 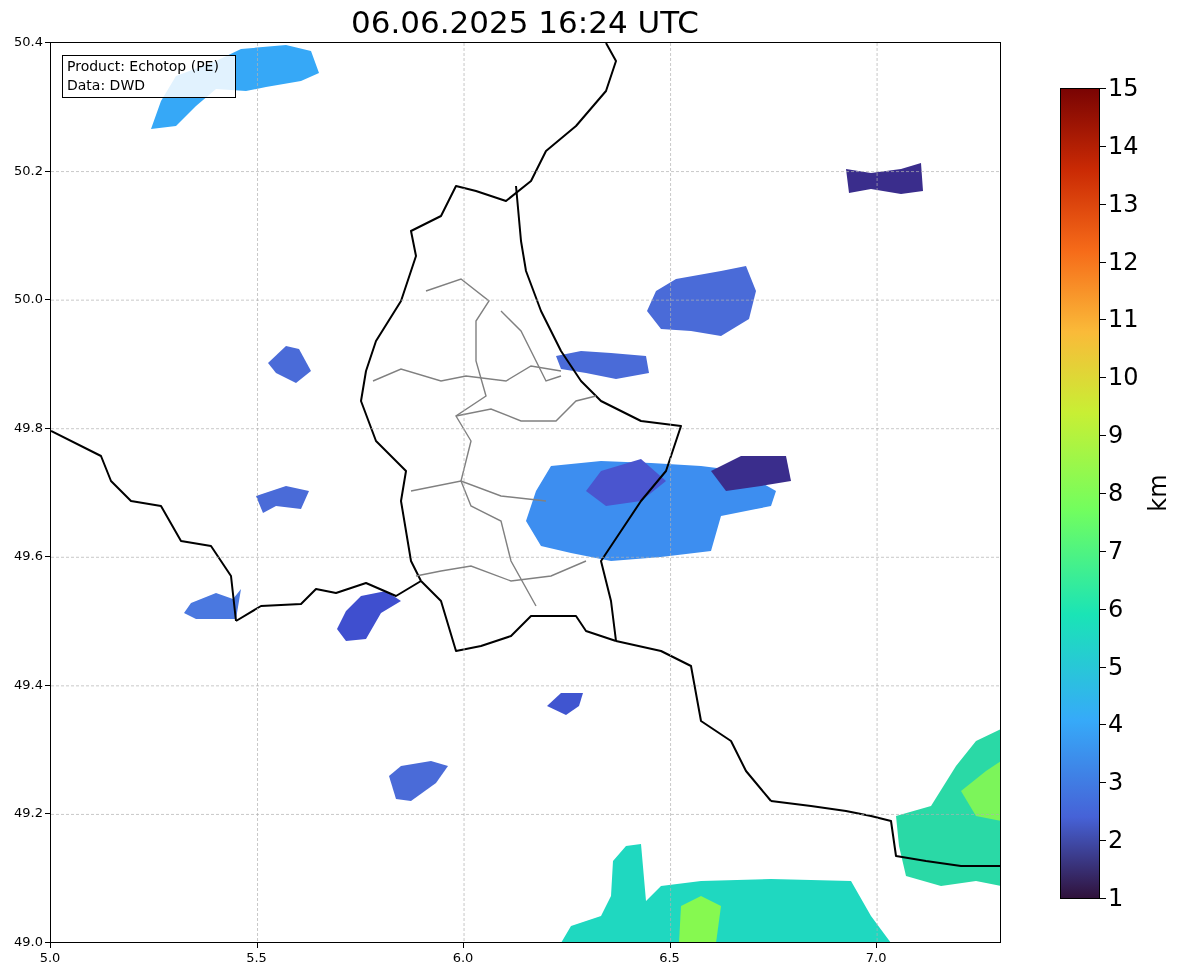 What do you see at coordinates (1116, 608) in the screenshot?
I see `colorbar-tick-label: 6` at bounding box center [1116, 608].